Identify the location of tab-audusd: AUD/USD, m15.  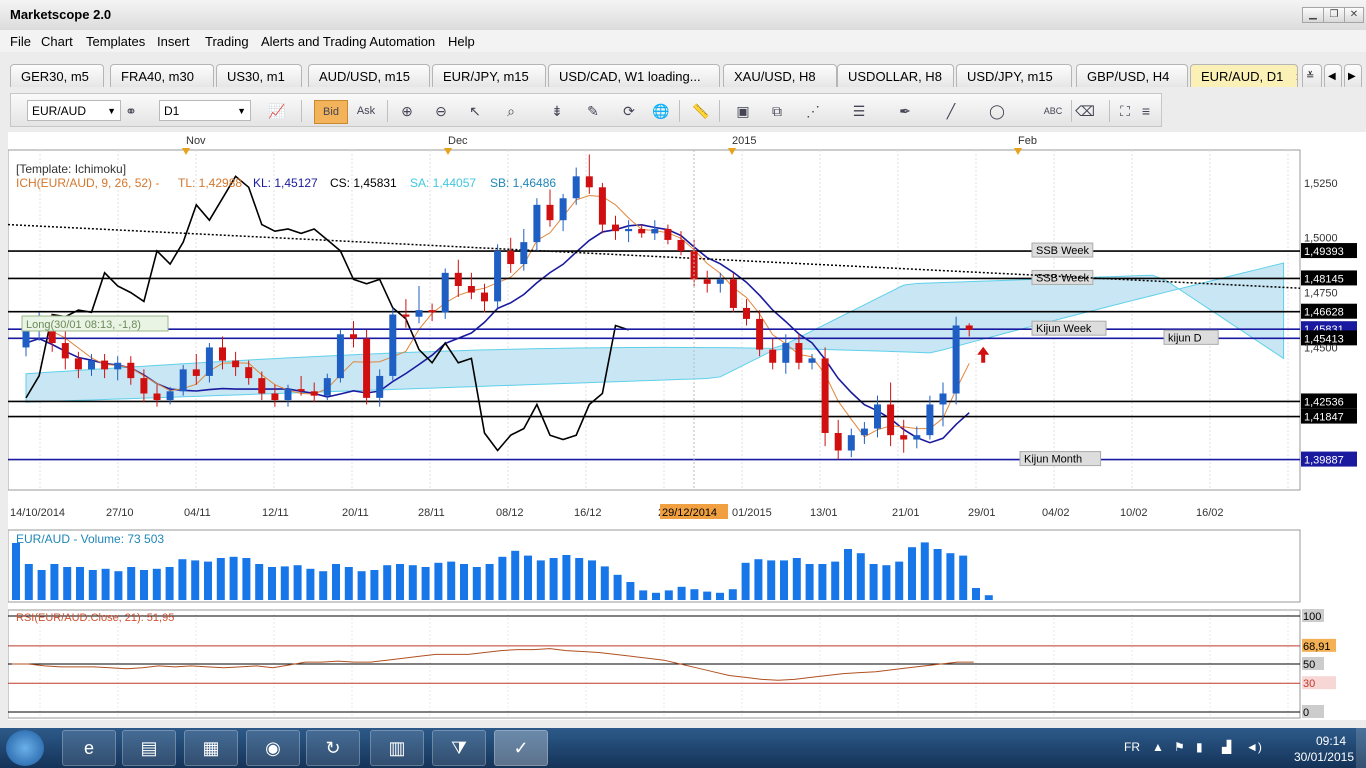
(369, 75).